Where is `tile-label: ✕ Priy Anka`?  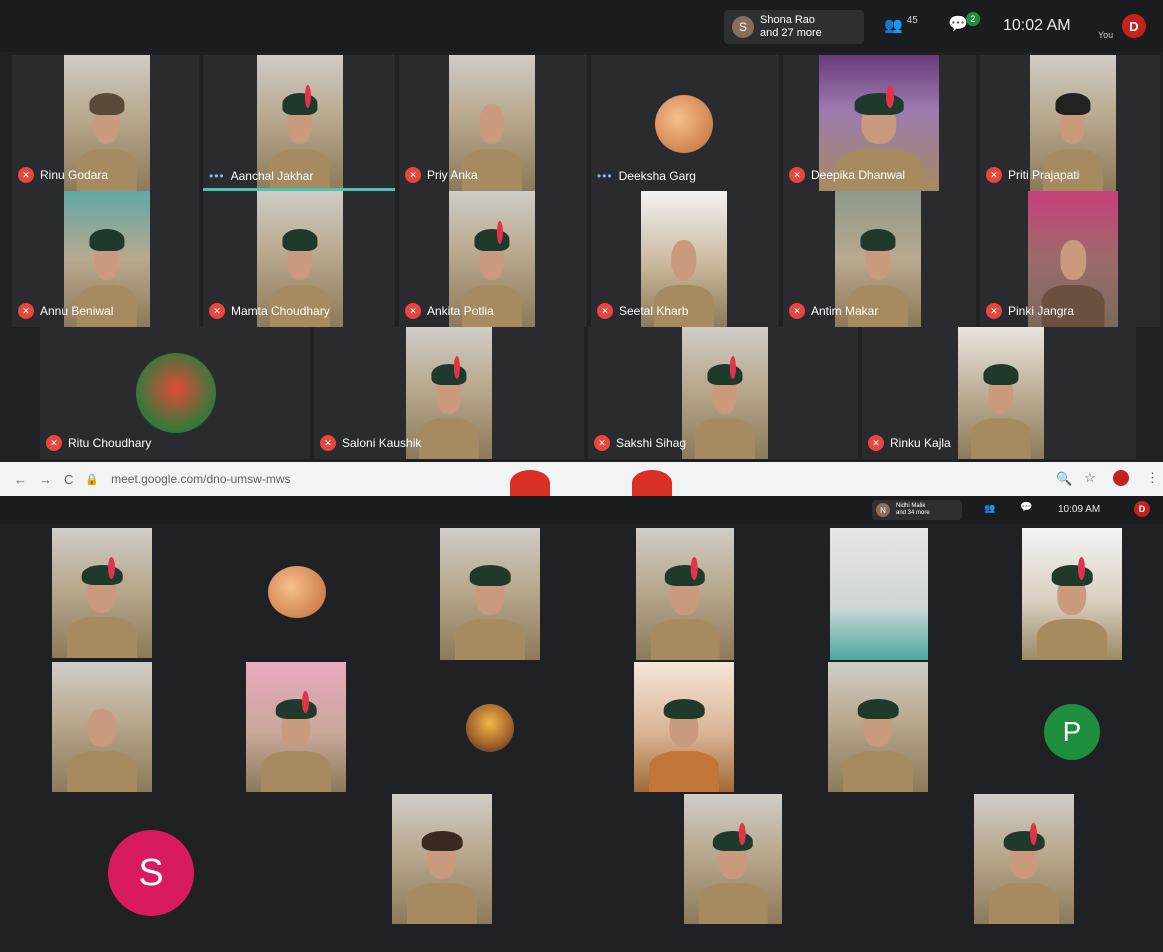
tile-label: ✕ Priy Anka is located at coordinates (441, 175).